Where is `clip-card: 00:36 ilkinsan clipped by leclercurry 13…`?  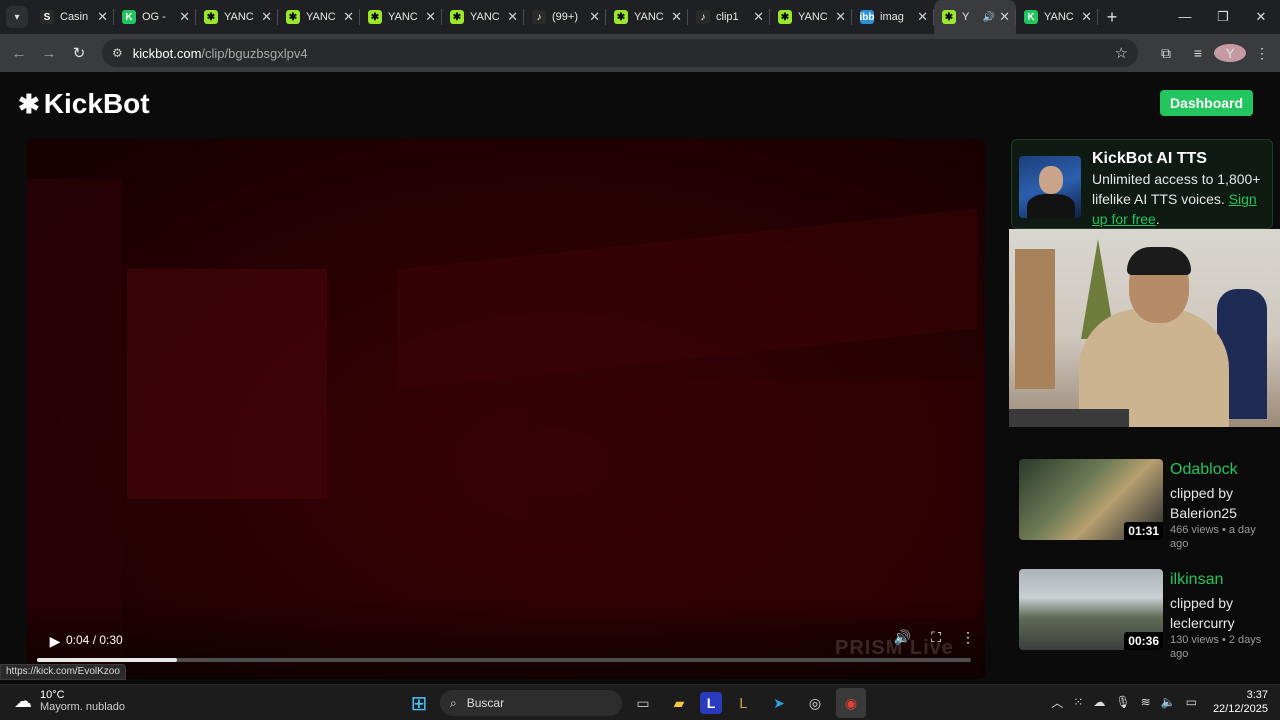
clip-card: 00:36 ilkinsan clipped by leclercurry 13… is located at coordinates (1146, 617).